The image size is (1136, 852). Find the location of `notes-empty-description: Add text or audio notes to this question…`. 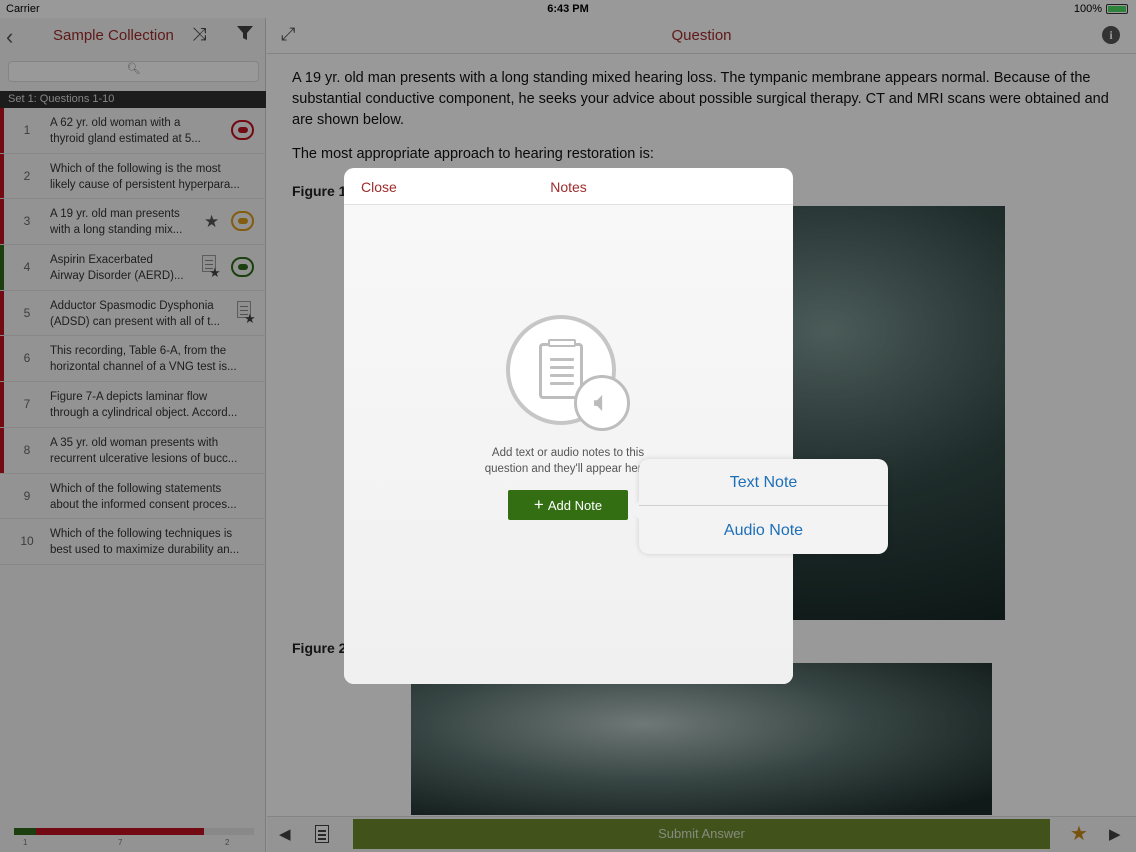

notes-empty-description: Add text or audio notes to this question… is located at coordinates (568, 461).